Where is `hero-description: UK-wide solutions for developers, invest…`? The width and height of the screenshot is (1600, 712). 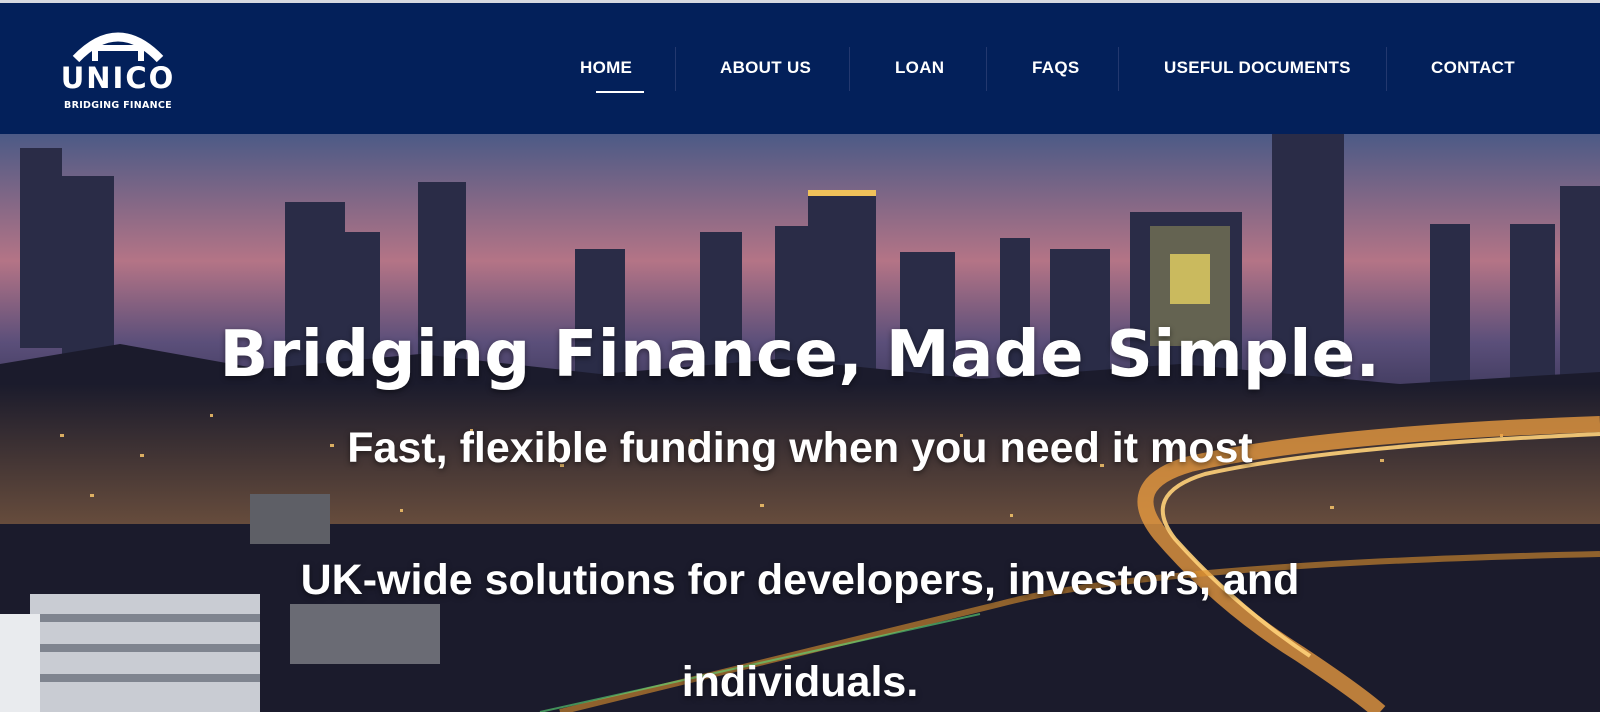 hero-description: UK-wide solutions for developers, invest… is located at coordinates (800, 631).